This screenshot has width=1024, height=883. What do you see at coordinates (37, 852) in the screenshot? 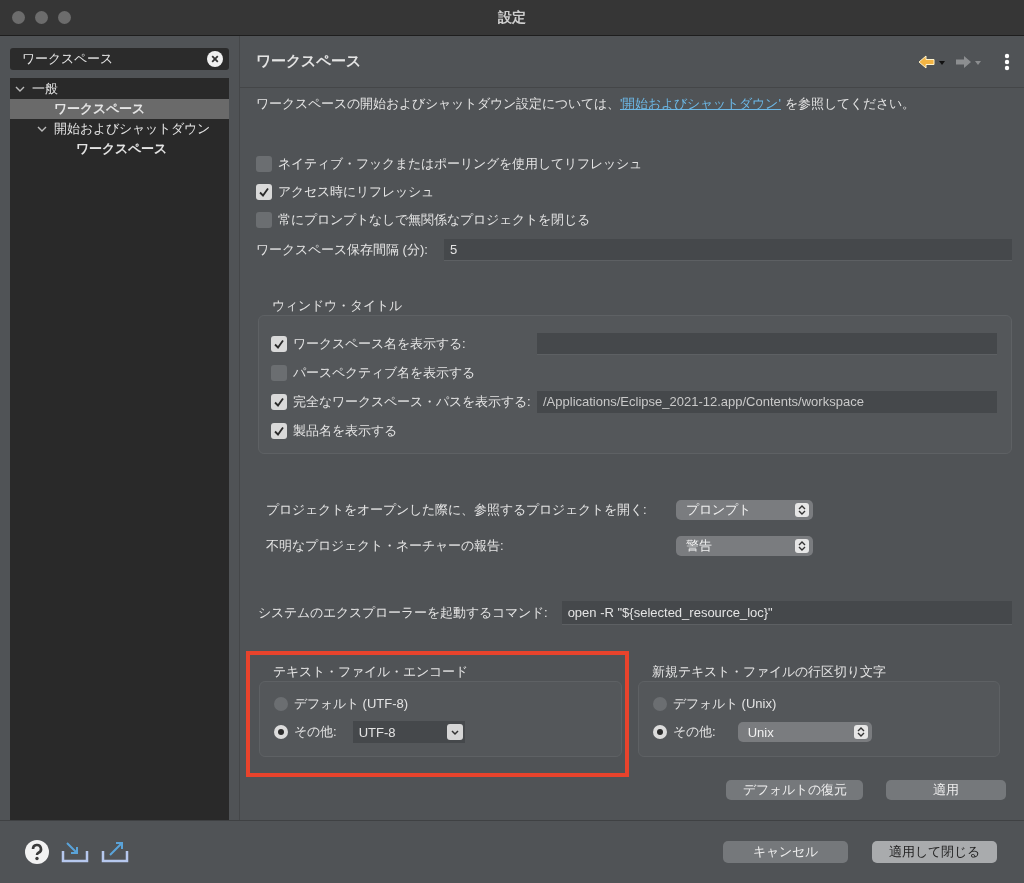
I see `help-icon` at bounding box center [37, 852].